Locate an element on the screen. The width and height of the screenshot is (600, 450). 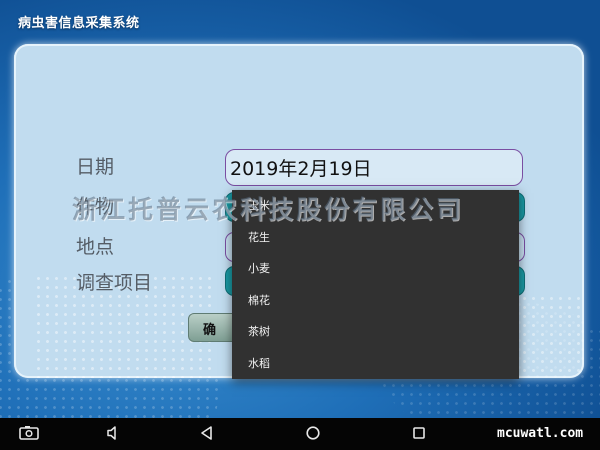
volume-icon is located at coordinates (114, 435).